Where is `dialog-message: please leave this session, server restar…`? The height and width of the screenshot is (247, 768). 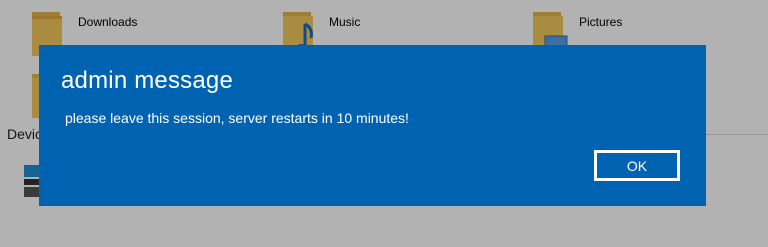
dialog-message: please leave this session, server restar… is located at coordinates (237, 118).